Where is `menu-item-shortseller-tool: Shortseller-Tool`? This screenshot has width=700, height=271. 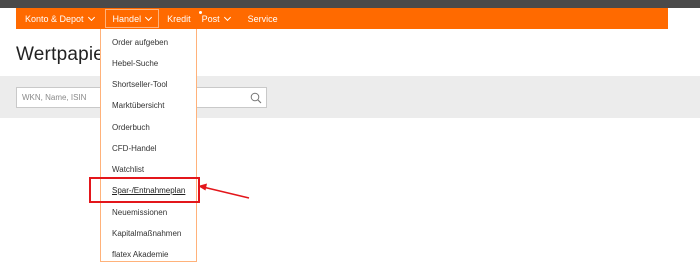
menu-item-shortseller-tool: Shortseller-Tool is located at coordinates (140, 84).